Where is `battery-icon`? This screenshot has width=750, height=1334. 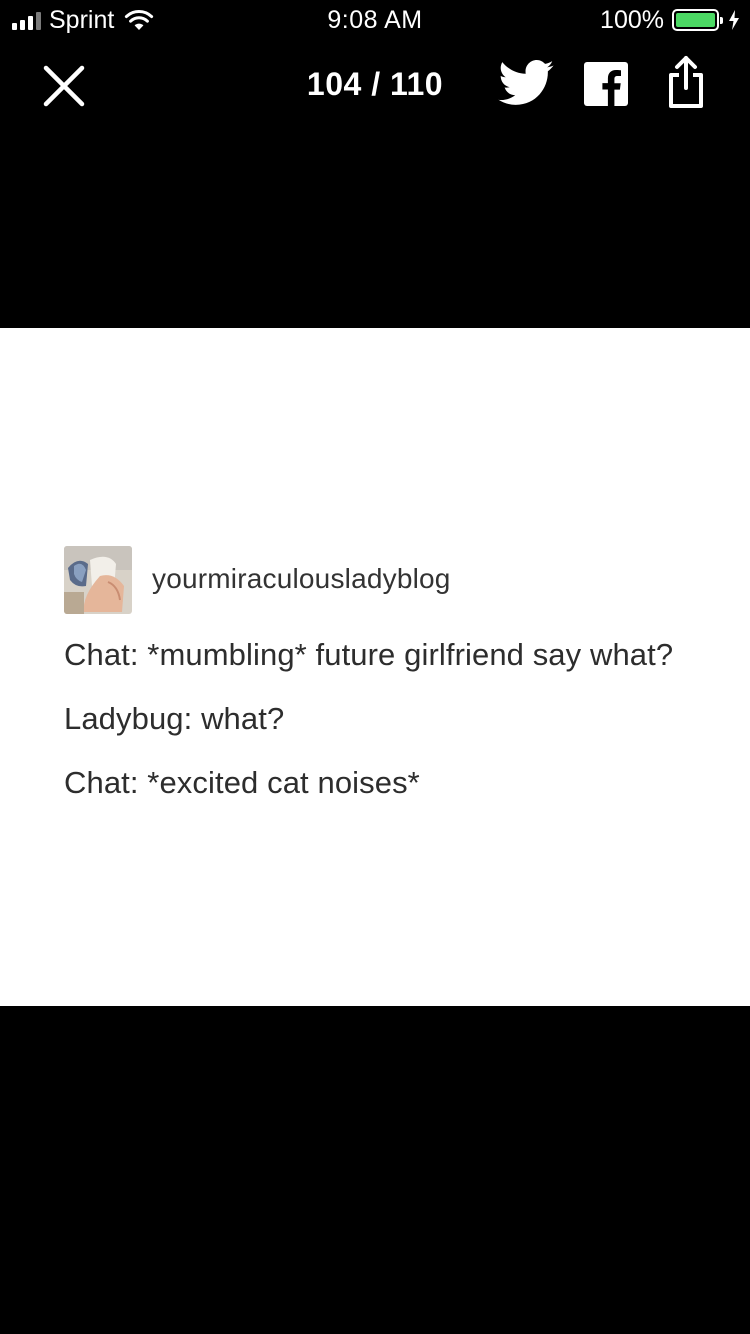
battery-icon is located at coordinates (697, 20).